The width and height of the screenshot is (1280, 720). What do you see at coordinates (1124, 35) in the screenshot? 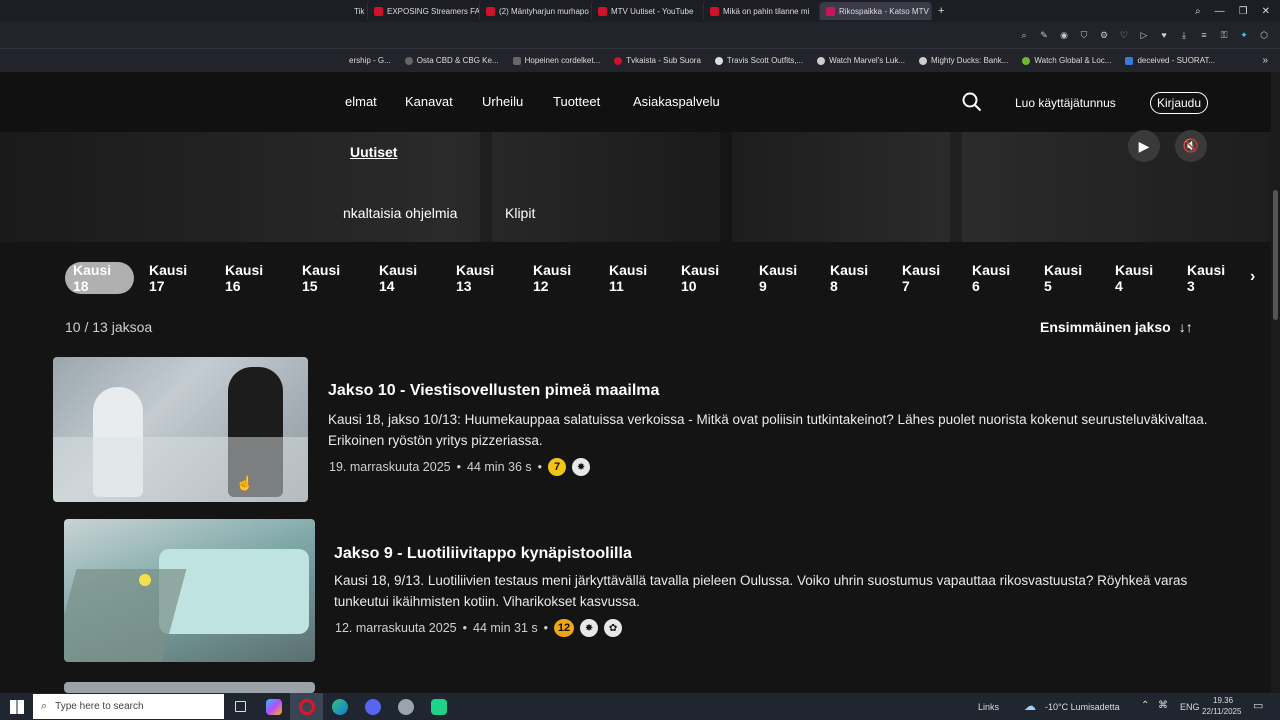
I see `heart-badge-icon: ♡` at bounding box center [1124, 35].